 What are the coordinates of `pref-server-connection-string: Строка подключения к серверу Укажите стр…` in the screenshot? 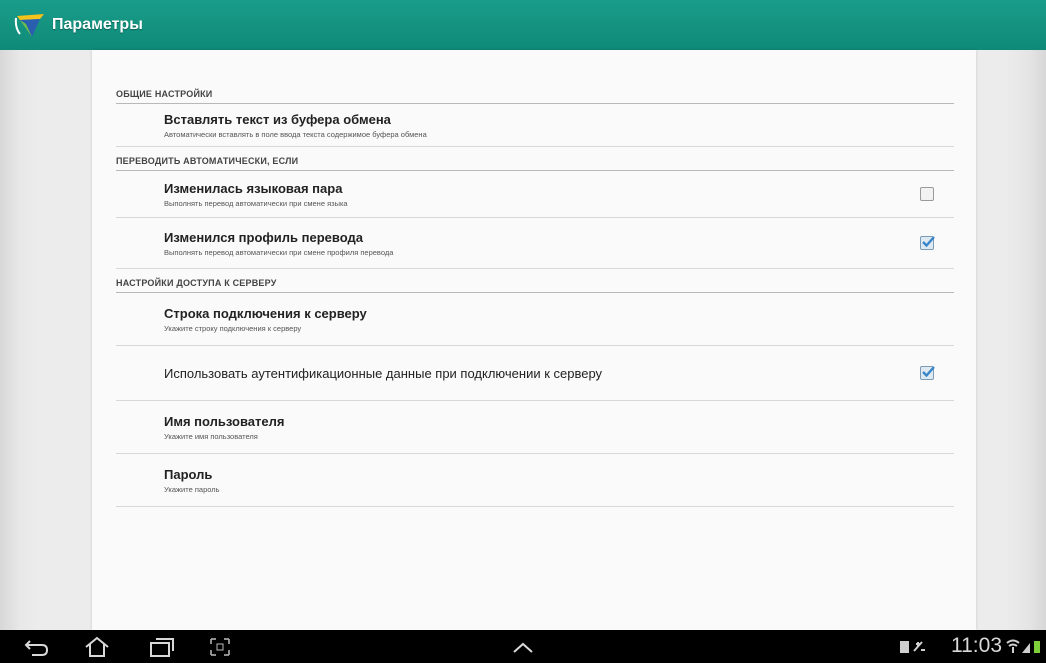 It's located at (535, 319).